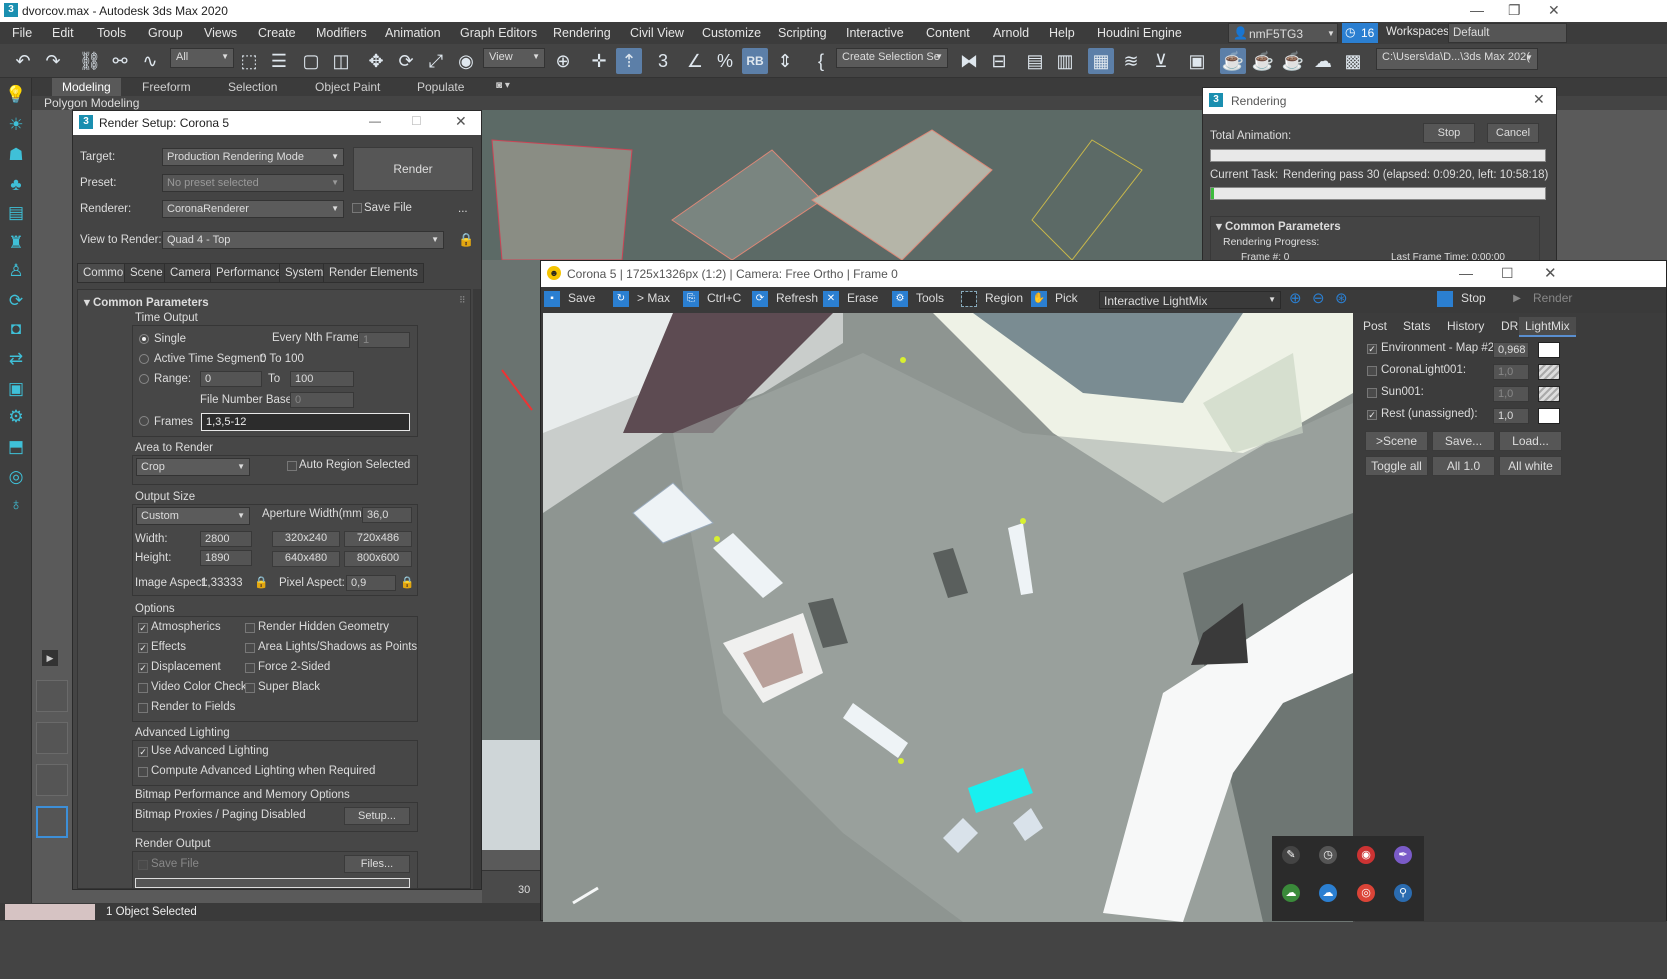 This screenshot has width=1667, height=979. What do you see at coordinates (16, 213) in the screenshot?
I see `list-icon: ▤` at bounding box center [16, 213].